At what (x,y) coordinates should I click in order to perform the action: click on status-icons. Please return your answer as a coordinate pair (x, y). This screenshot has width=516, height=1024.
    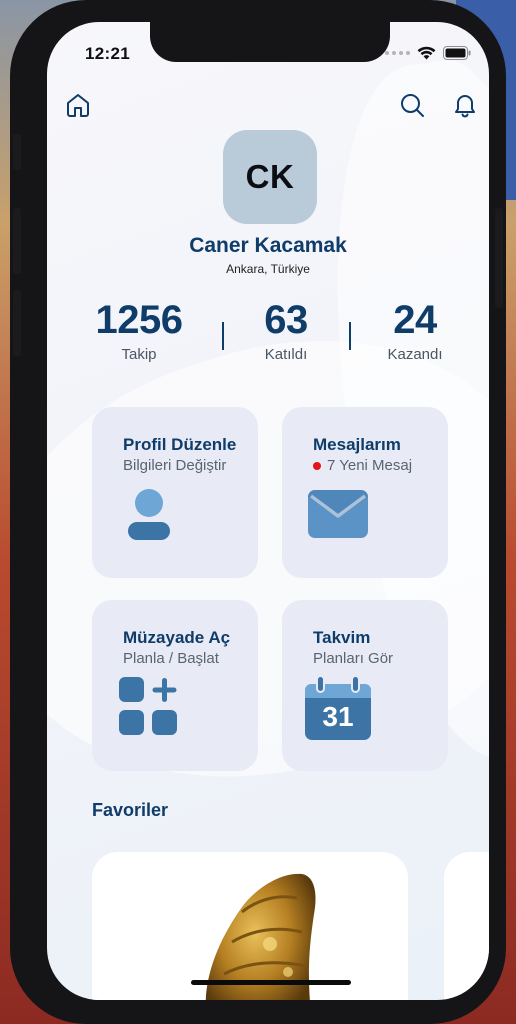
    Looking at the image, I should click on (428, 53).